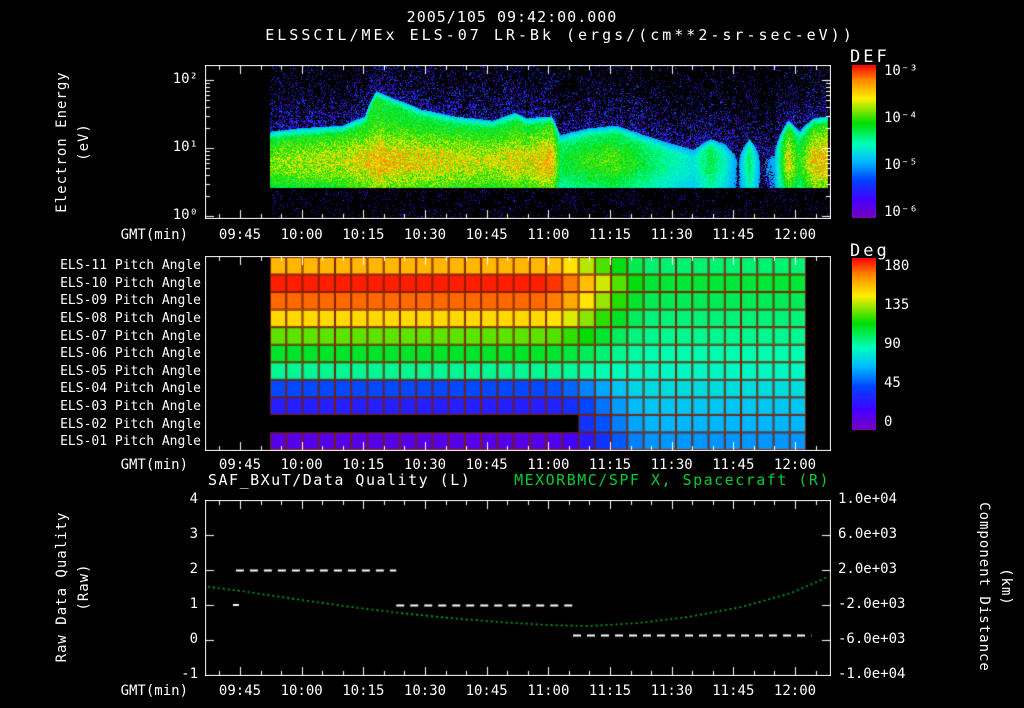 This screenshot has height=708, width=1024. I want to click on p3-right-y-tick-label: 2.0e+03, so click(868, 569).